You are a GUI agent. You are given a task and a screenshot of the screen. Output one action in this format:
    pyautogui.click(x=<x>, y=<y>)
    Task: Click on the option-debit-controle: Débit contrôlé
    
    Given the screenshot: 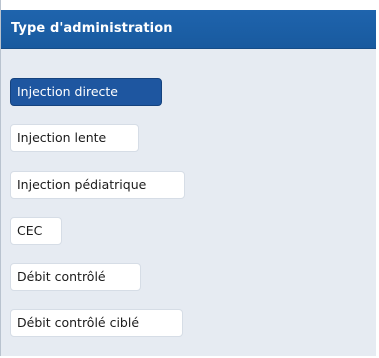 What is the action you would take?
    pyautogui.click(x=75, y=277)
    